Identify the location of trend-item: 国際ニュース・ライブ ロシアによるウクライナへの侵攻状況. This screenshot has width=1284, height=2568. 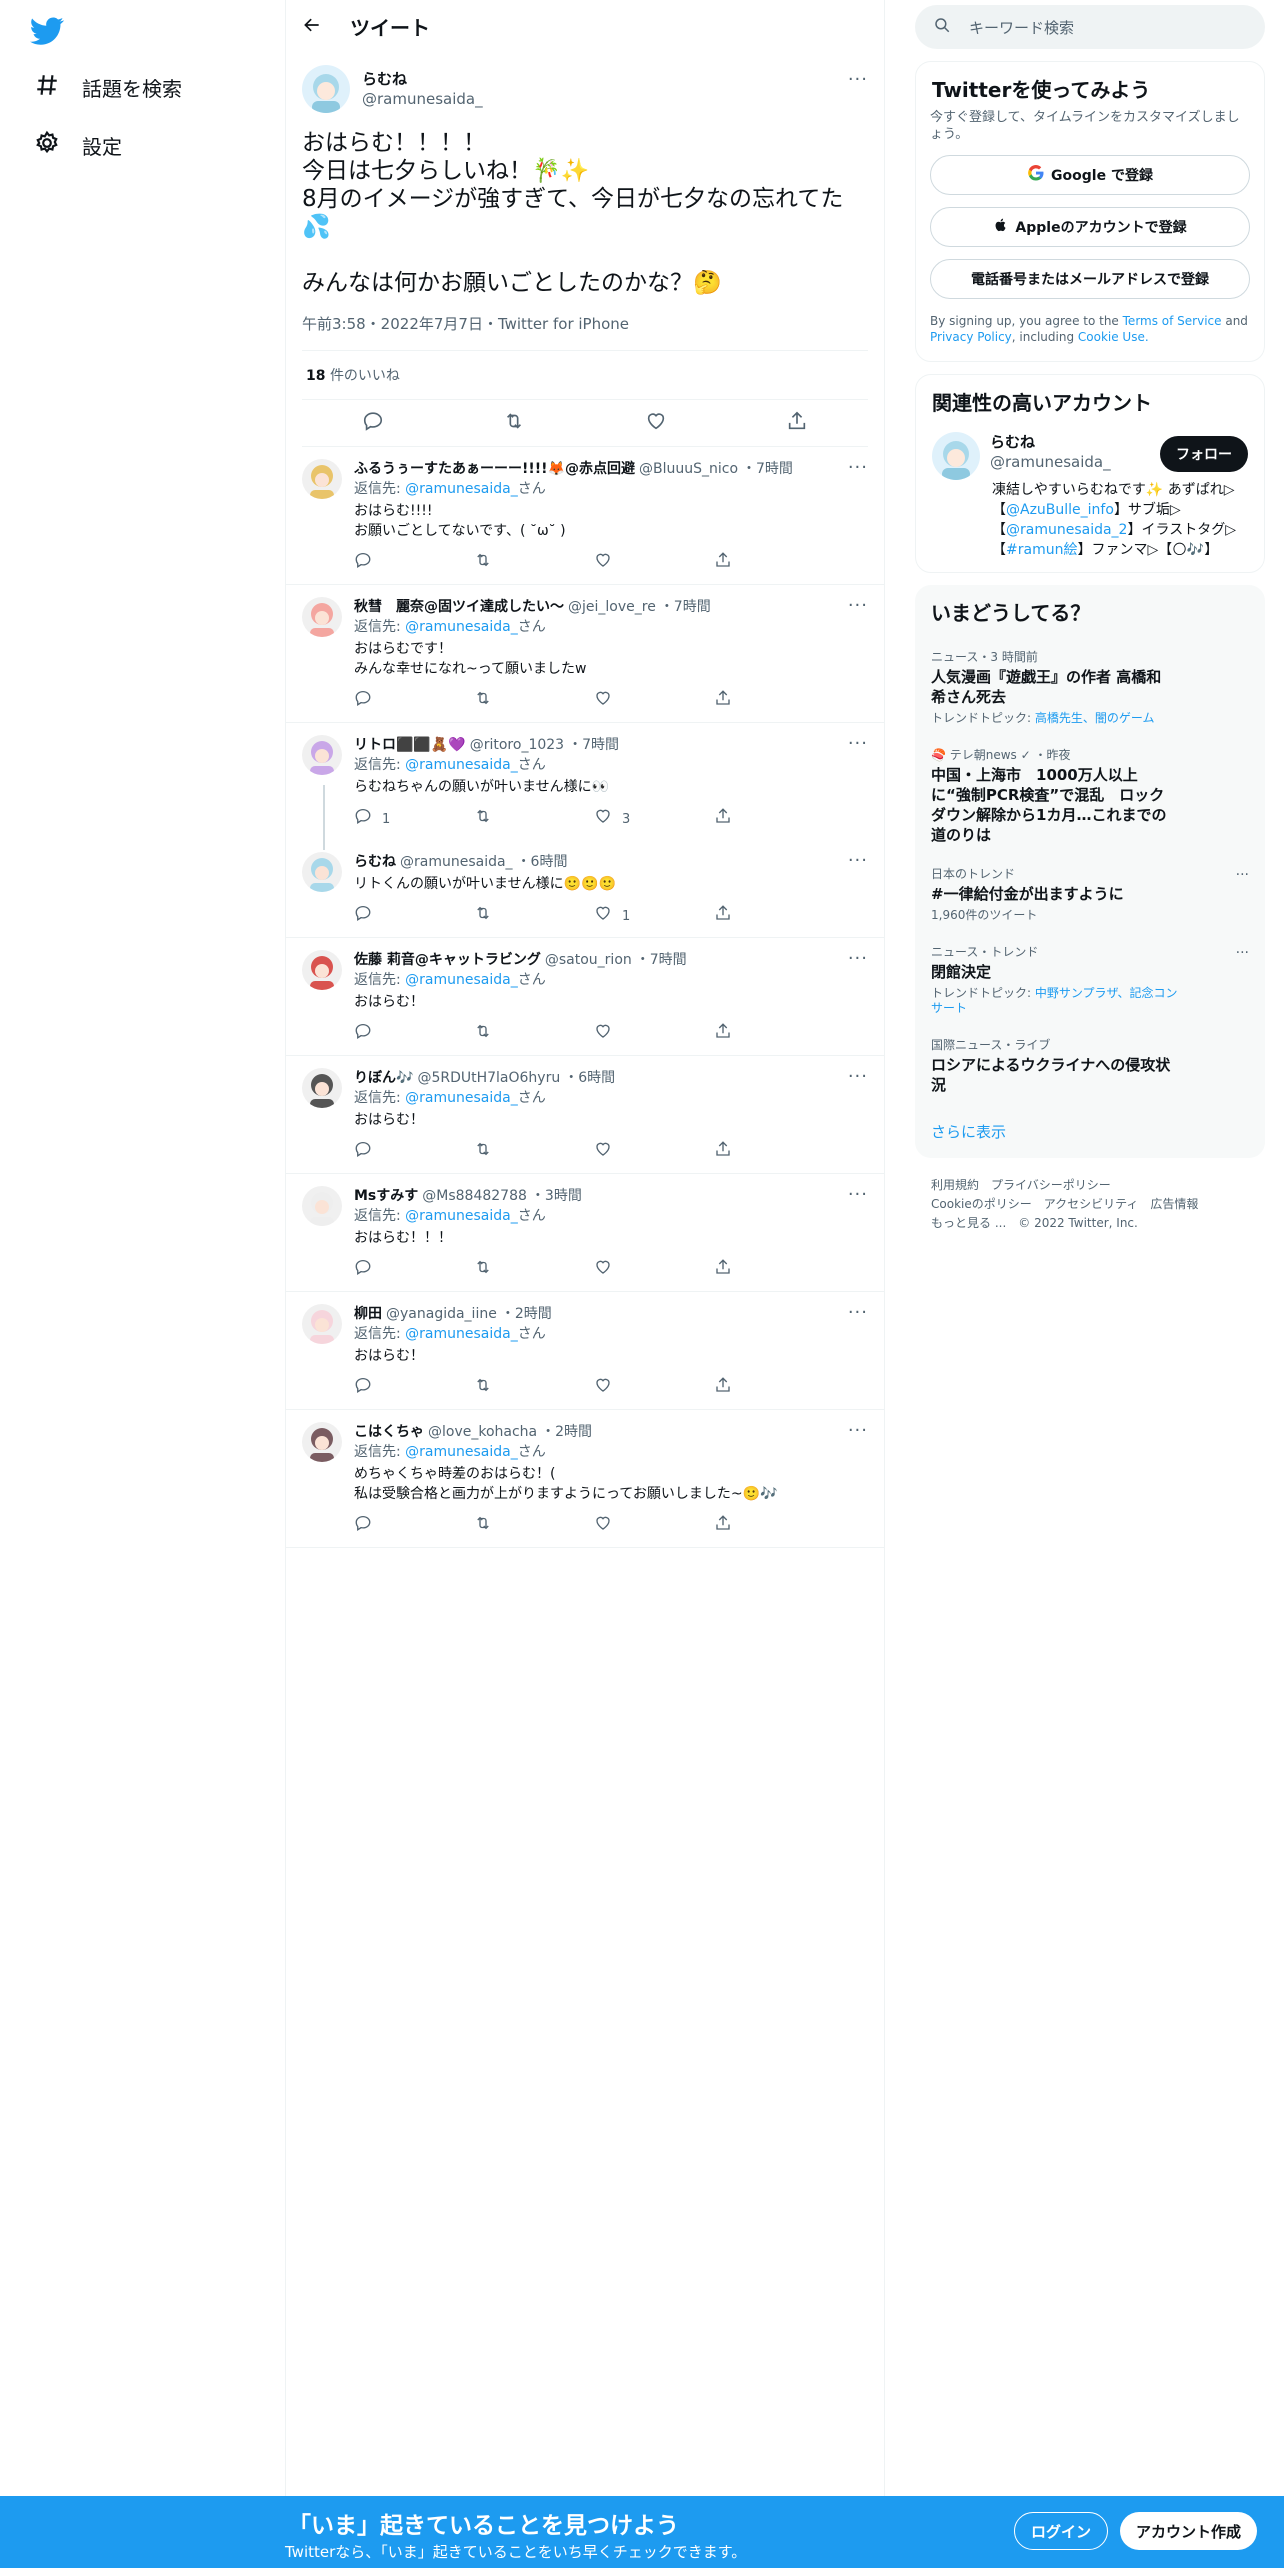
(1090, 1065).